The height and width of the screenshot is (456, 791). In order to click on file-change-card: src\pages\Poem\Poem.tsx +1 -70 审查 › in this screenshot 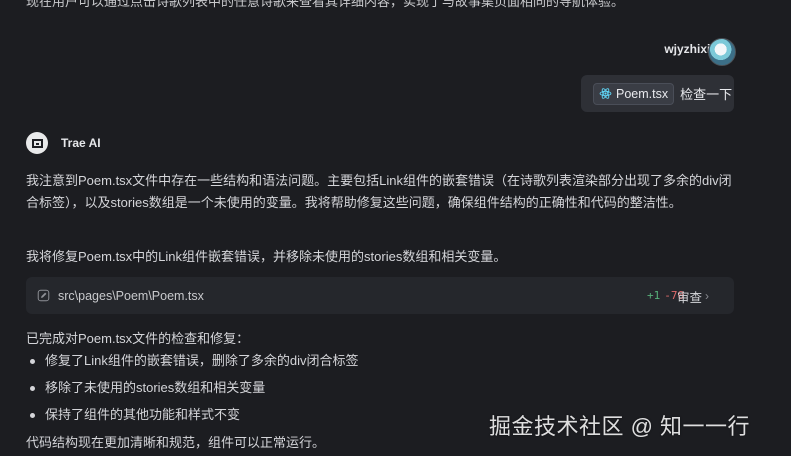, I will do `click(380, 295)`.